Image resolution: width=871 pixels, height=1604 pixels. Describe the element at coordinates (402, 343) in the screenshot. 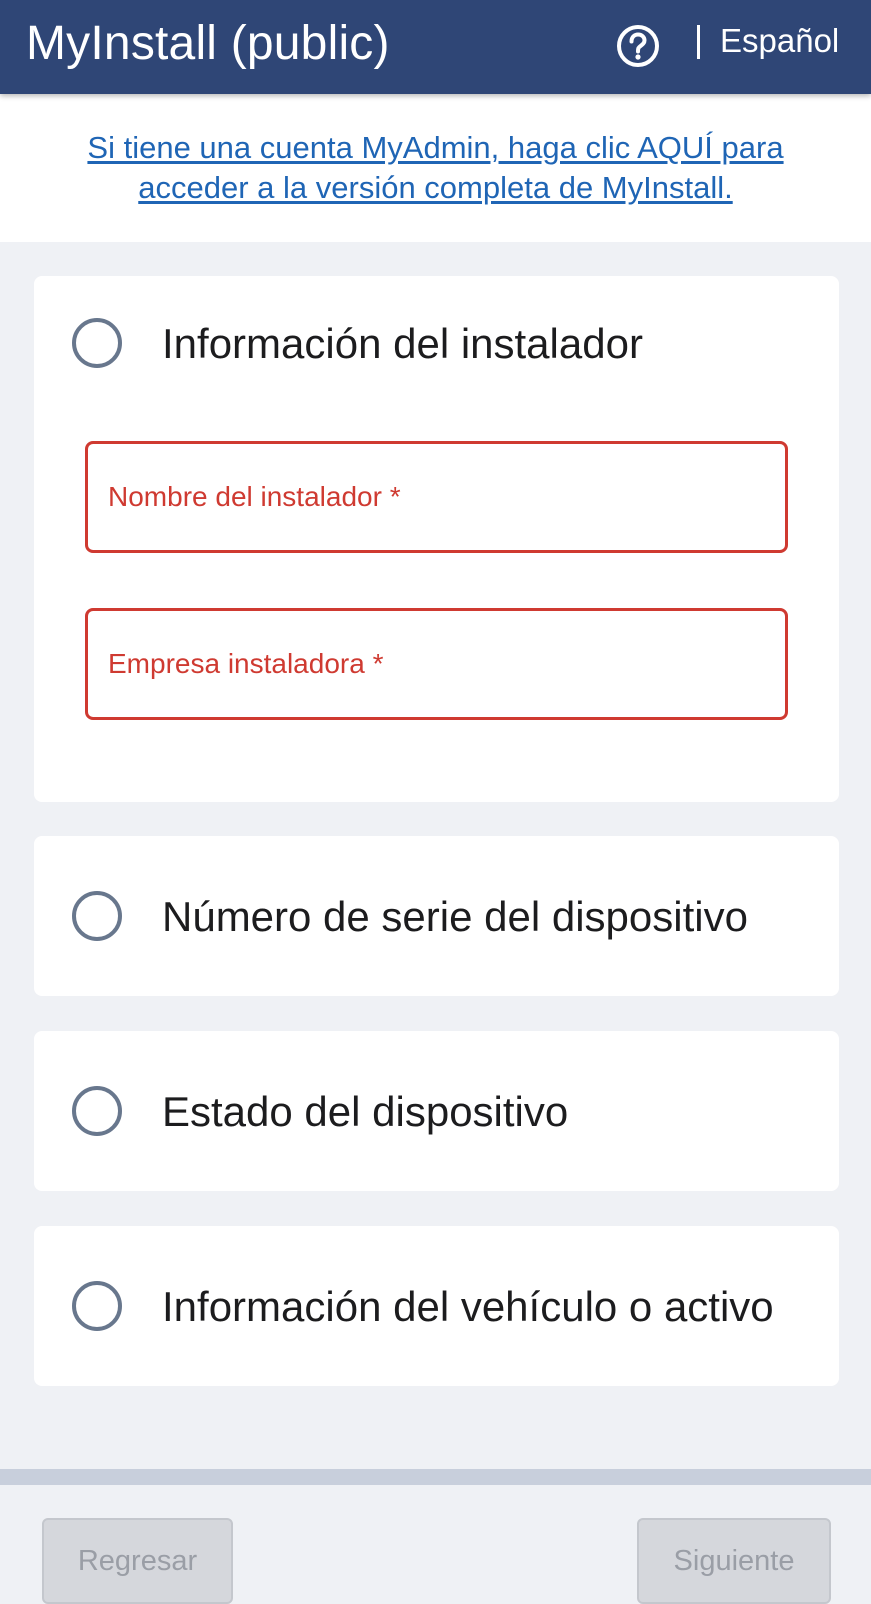

I see `step-title: Información del instalador` at that location.